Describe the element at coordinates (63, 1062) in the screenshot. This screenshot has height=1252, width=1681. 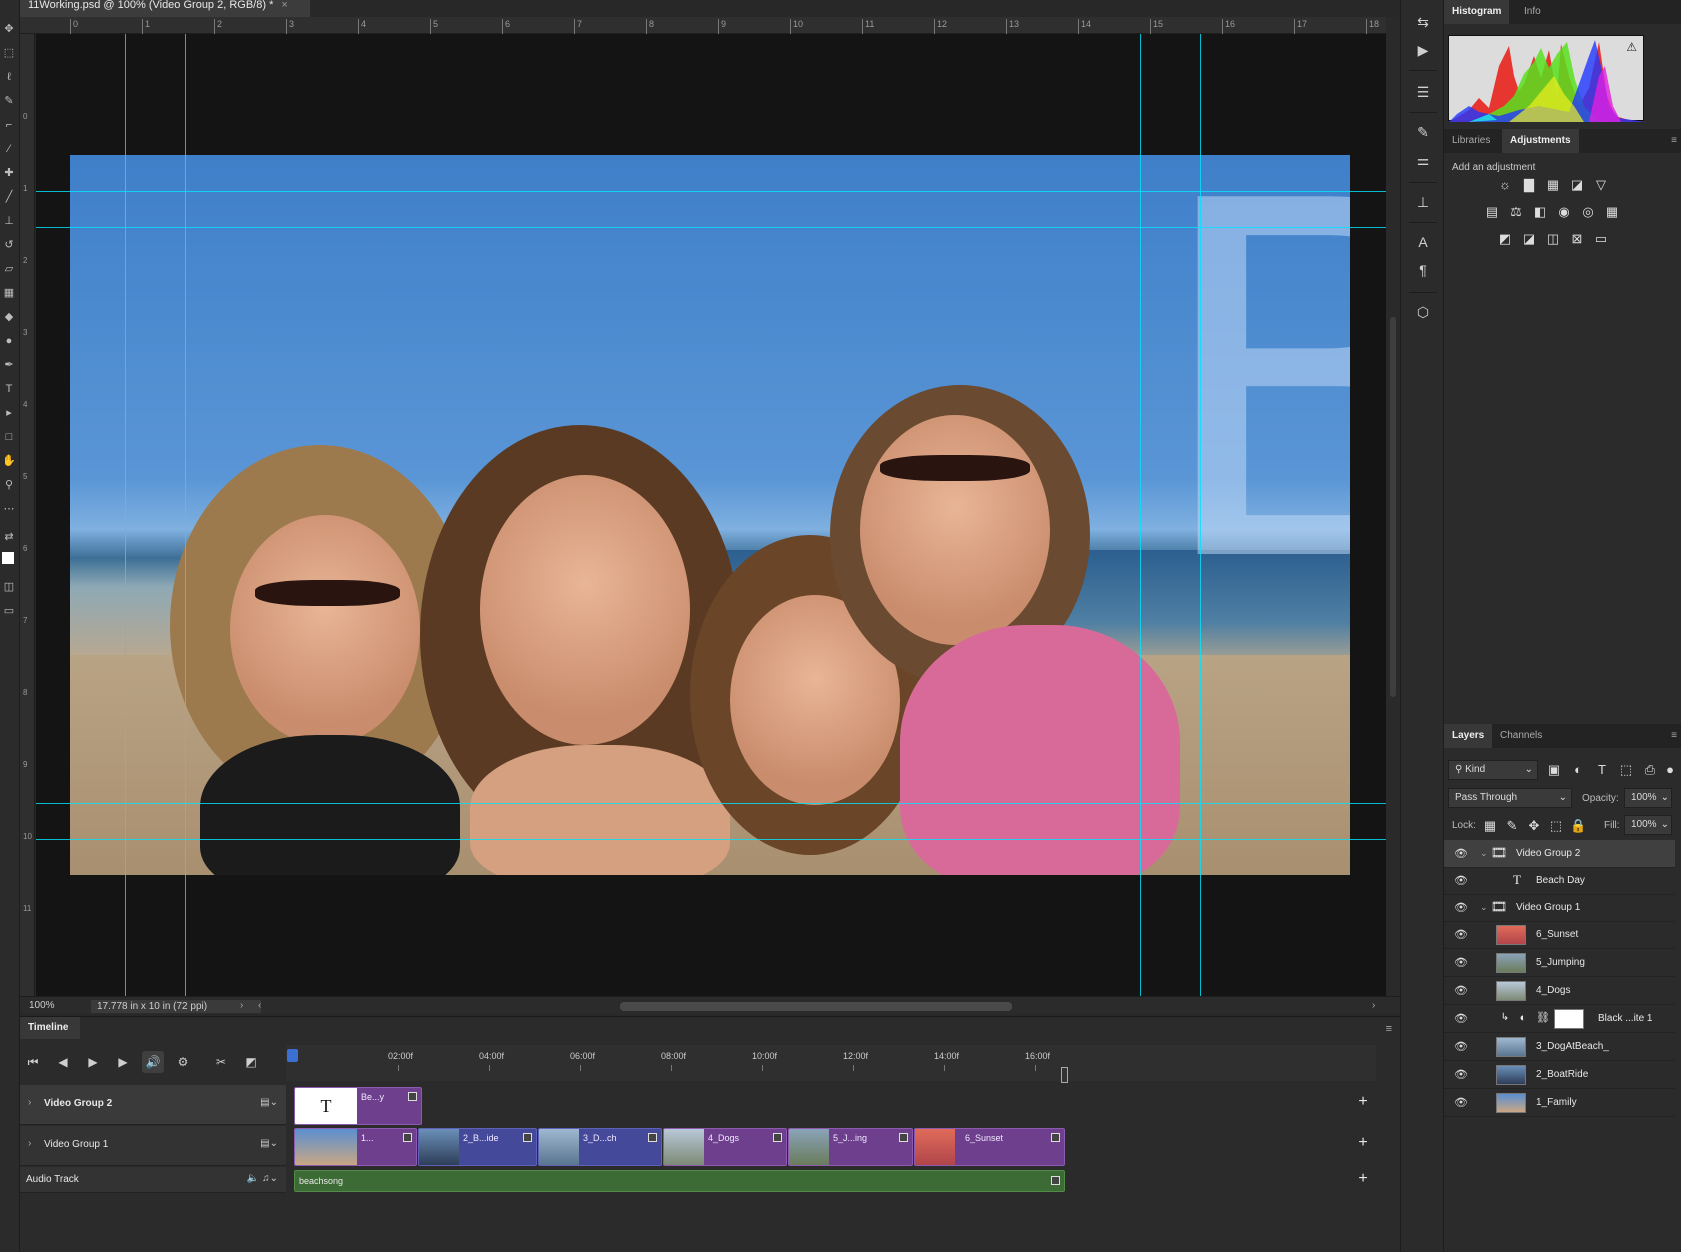
I see `previous-frame-icon: ◀` at that location.